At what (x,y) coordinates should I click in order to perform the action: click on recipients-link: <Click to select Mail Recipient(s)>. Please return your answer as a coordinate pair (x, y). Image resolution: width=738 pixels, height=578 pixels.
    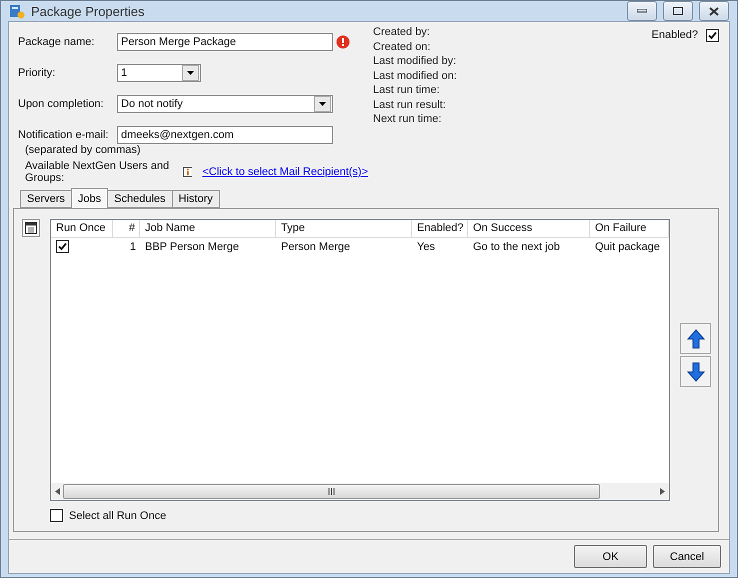
    Looking at the image, I should click on (285, 172).